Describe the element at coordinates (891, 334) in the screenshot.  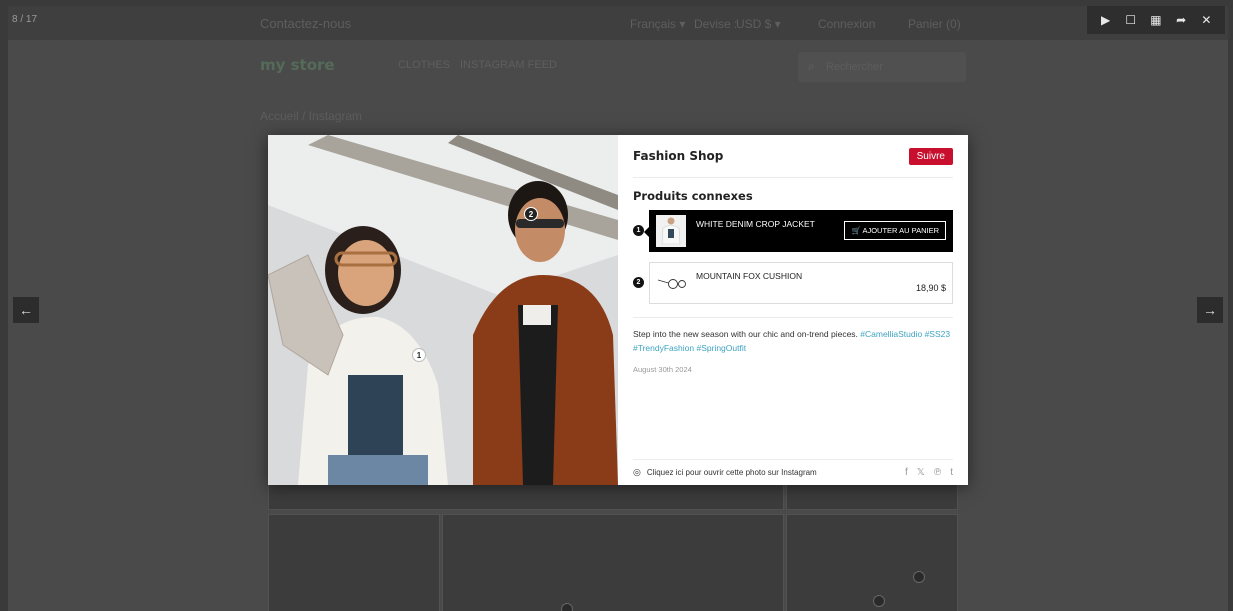
I see `hashtag-link: #CamelliaStudio` at that location.